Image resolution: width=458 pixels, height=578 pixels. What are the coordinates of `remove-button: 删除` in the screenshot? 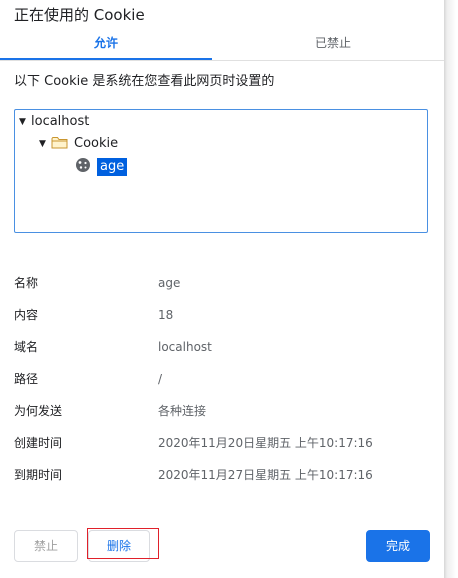 It's located at (119, 546).